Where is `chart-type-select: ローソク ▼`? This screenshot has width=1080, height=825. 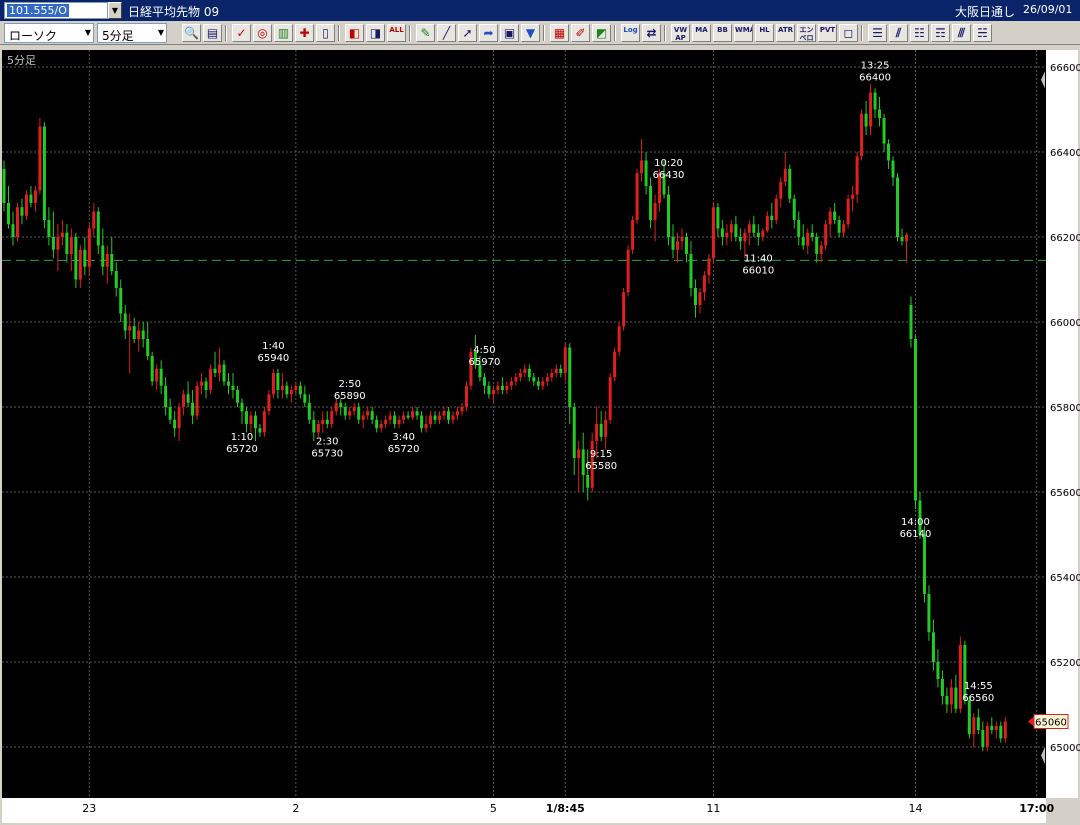 chart-type-select: ローソク ▼ is located at coordinates (49, 33).